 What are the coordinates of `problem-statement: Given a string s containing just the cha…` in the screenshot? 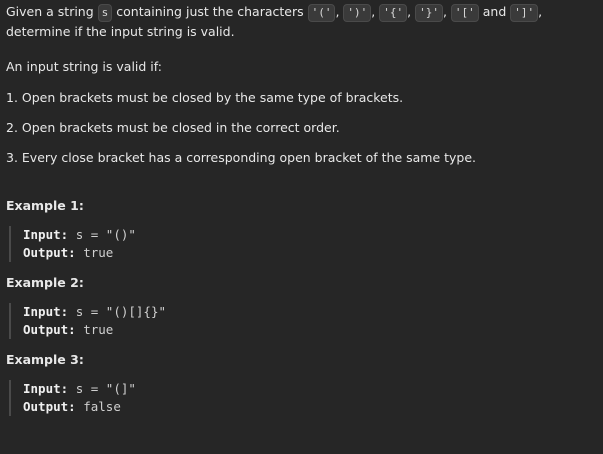 It's located at (274, 21).